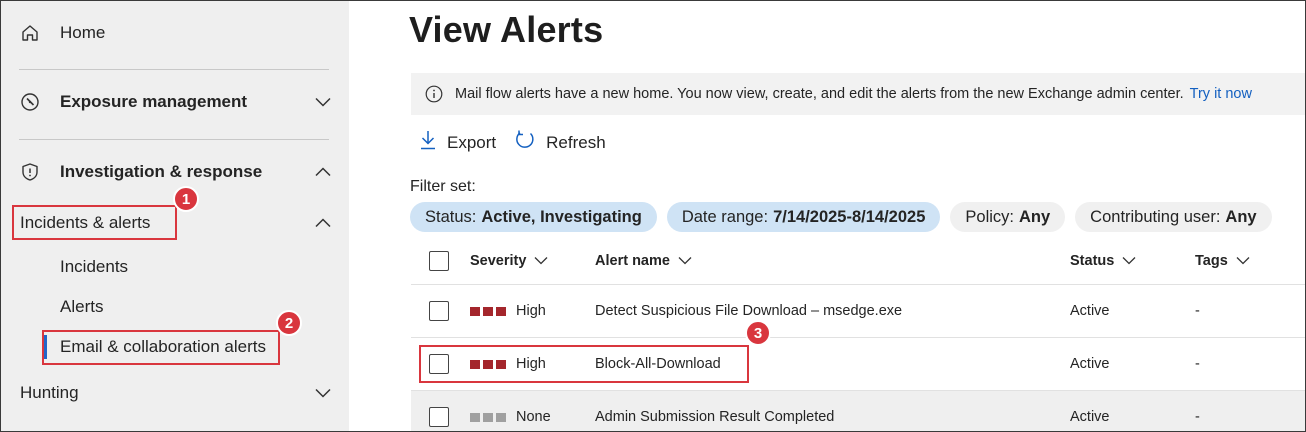 The height and width of the screenshot is (432, 1306). I want to click on column-header-label: Severity, so click(498, 260).